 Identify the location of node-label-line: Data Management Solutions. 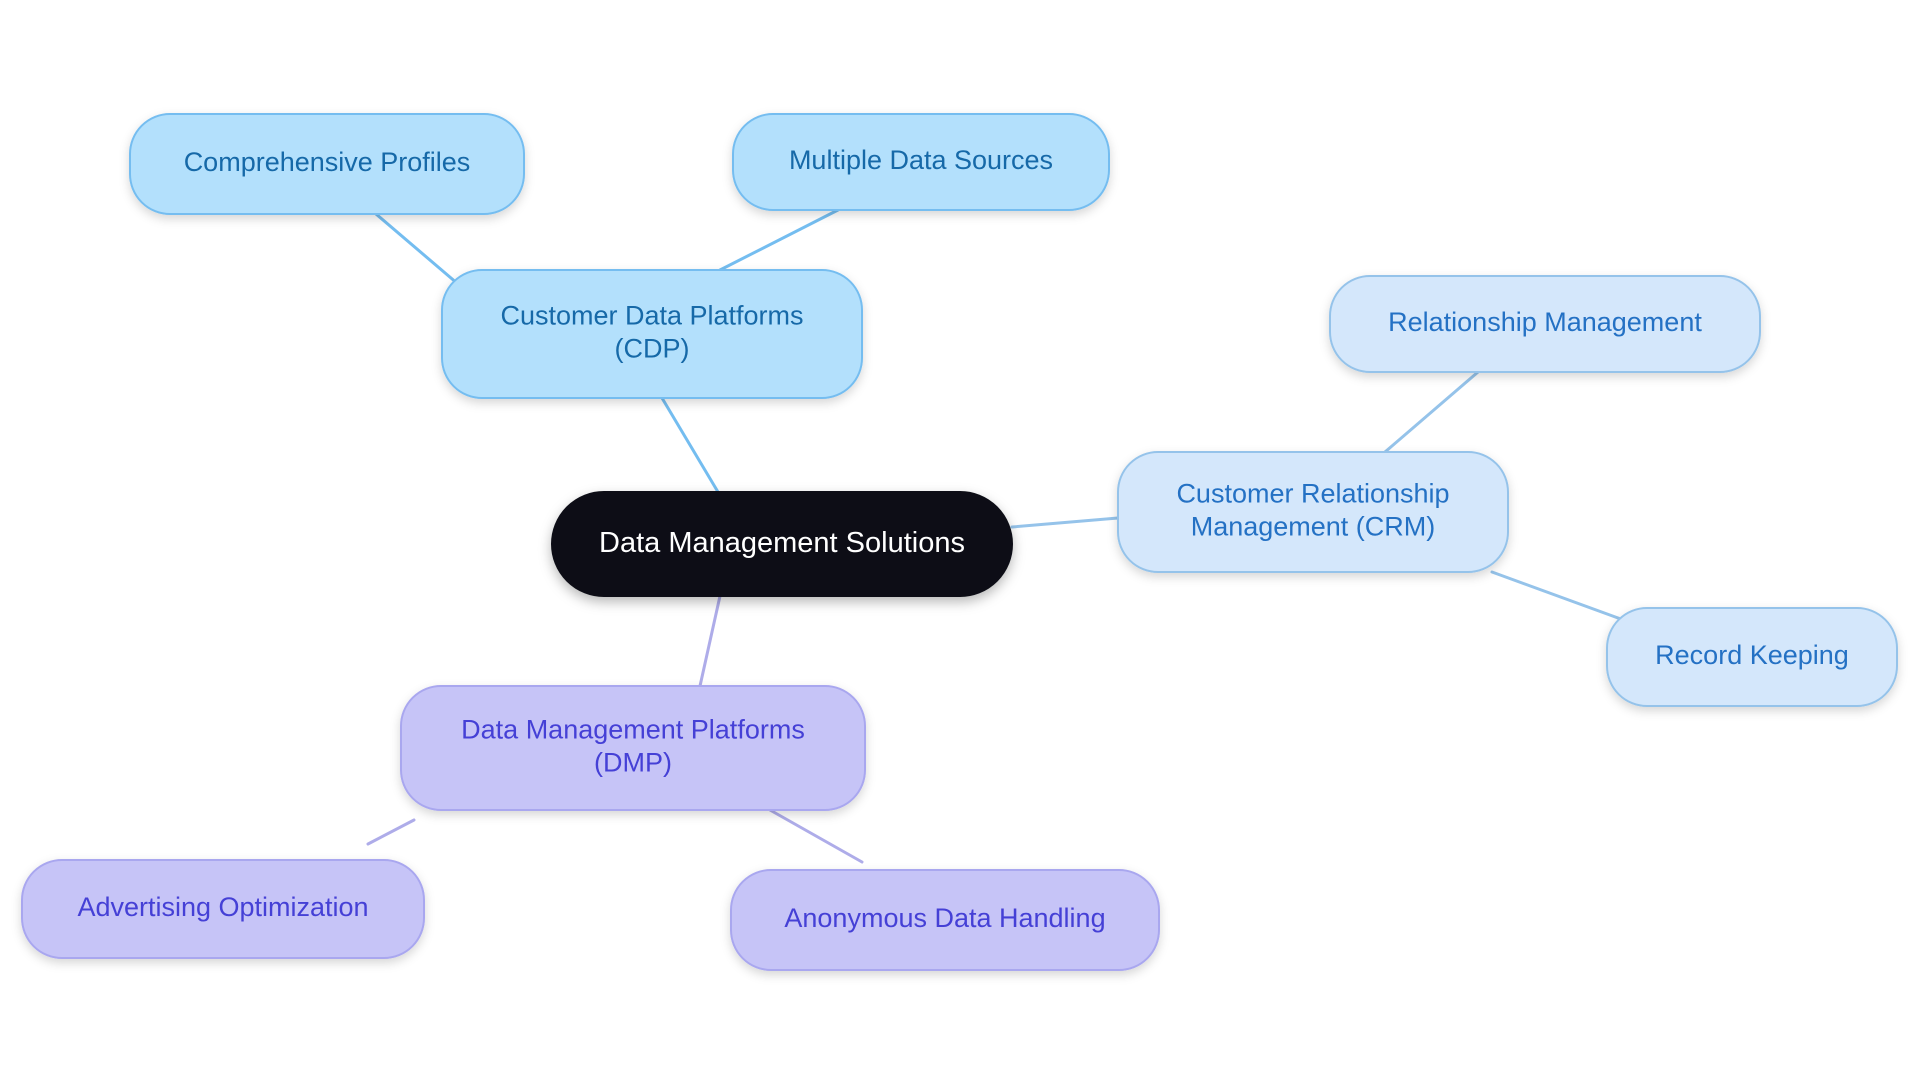
(782, 543).